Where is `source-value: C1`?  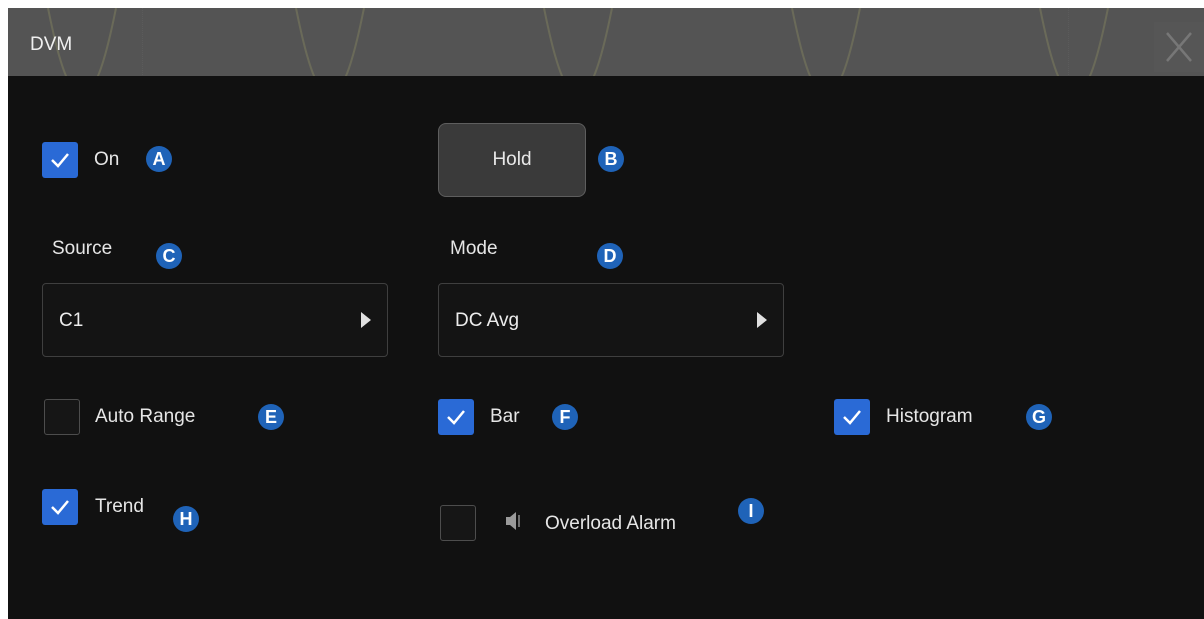
source-value: C1 is located at coordinates (71, 320).